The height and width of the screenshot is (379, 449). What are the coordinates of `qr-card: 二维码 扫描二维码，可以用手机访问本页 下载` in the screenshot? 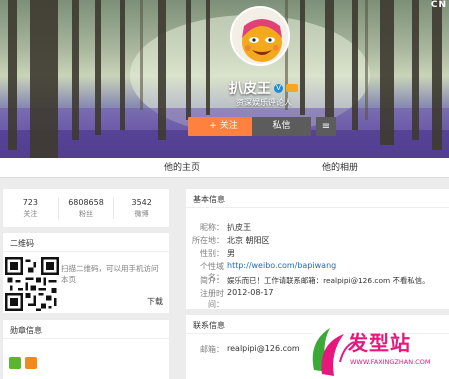 It's located at (86, 273).